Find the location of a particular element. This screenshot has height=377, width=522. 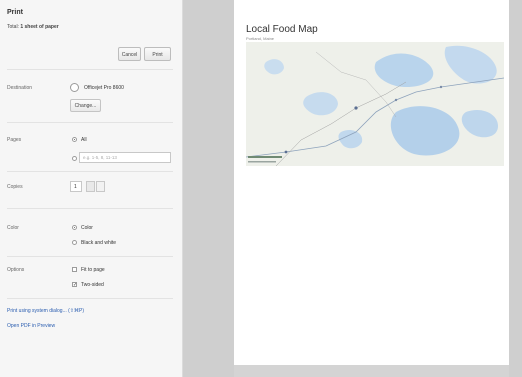

copies-value: 1 is located at coordinates (75, 187).